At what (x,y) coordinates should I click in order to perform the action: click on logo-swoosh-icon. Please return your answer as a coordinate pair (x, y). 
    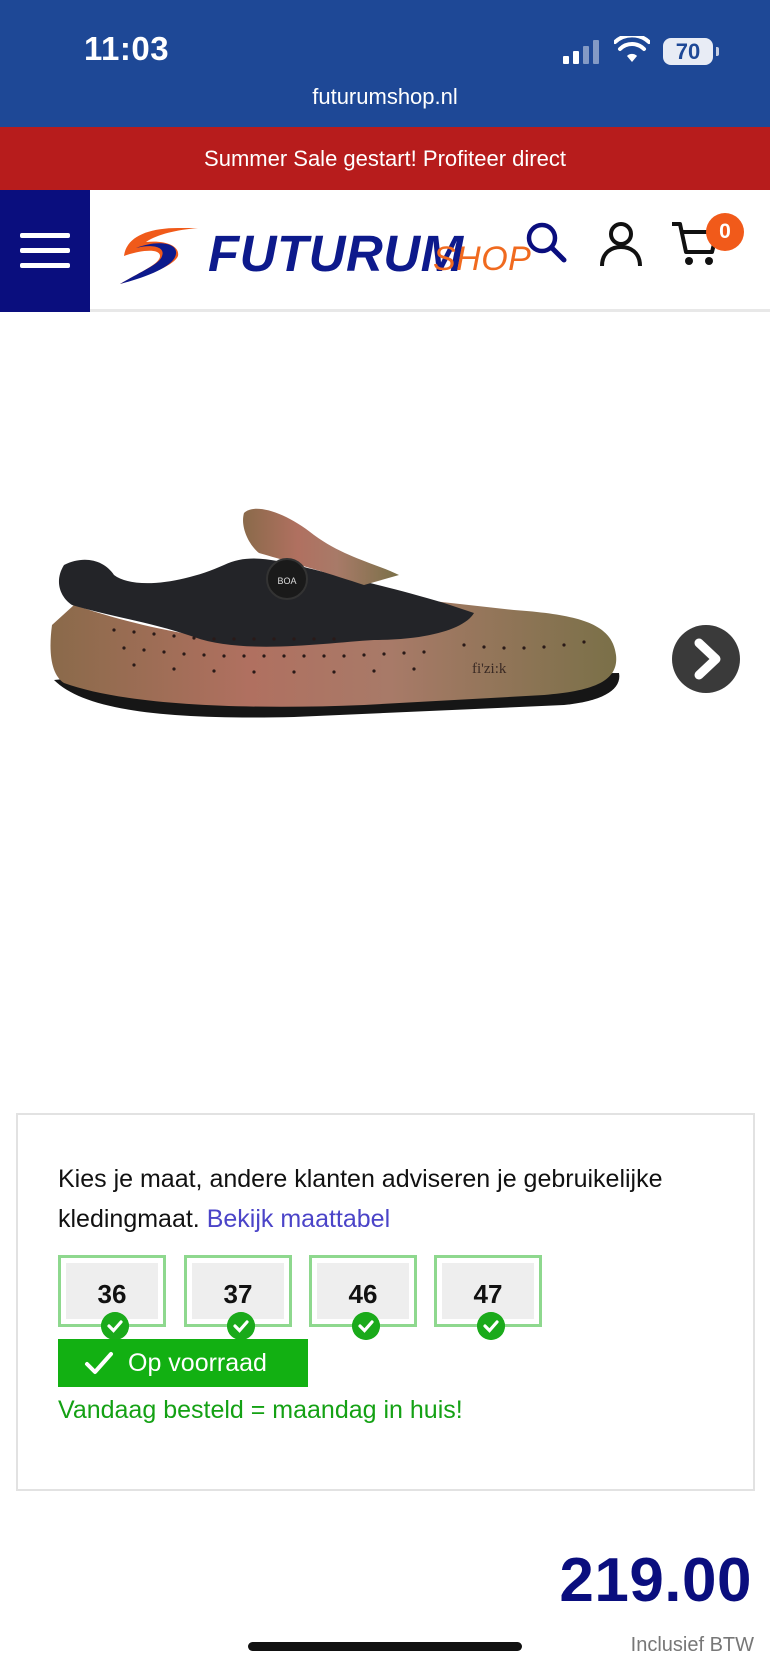
    Looking at the image, I should click on (159, 256).